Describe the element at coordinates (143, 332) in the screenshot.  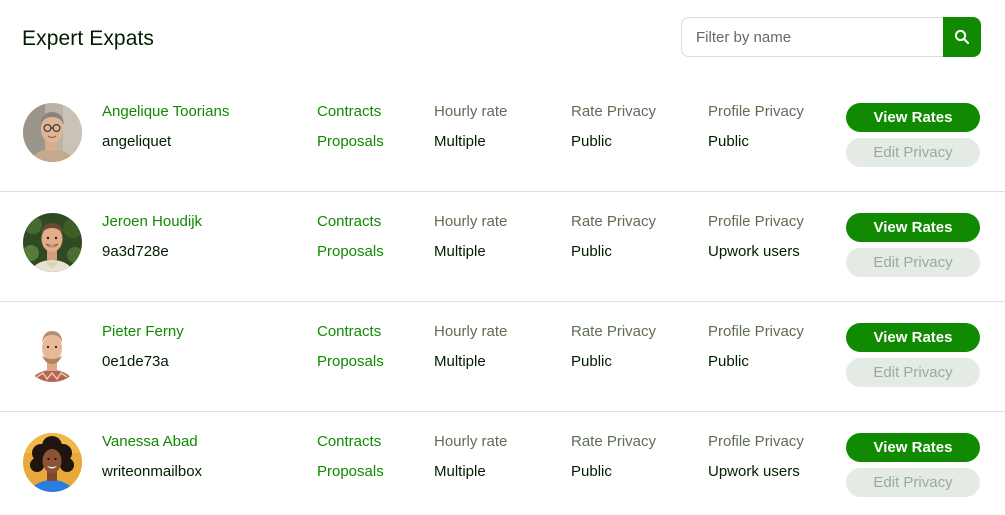
I see `expert-name-link: Pieter Ferny` at that location.